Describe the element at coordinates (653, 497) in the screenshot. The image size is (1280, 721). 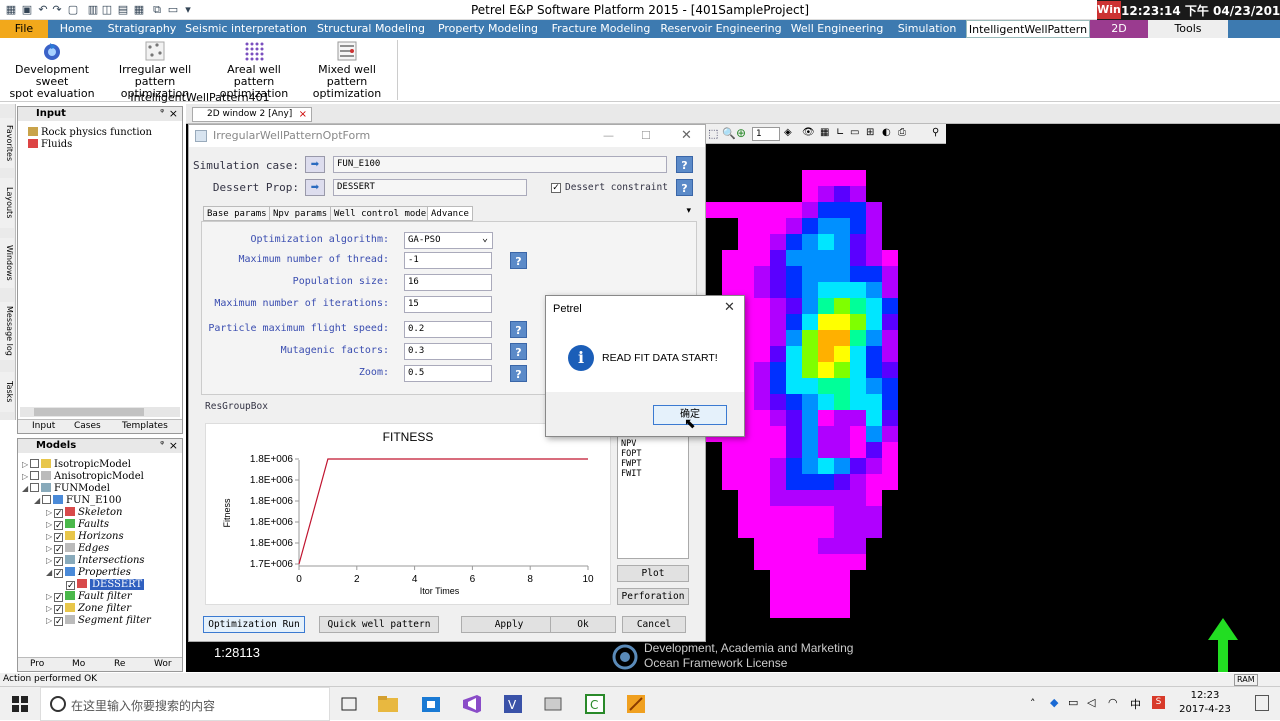
I see `series-list: NPV FOPT FWPT FWIT` at that location.